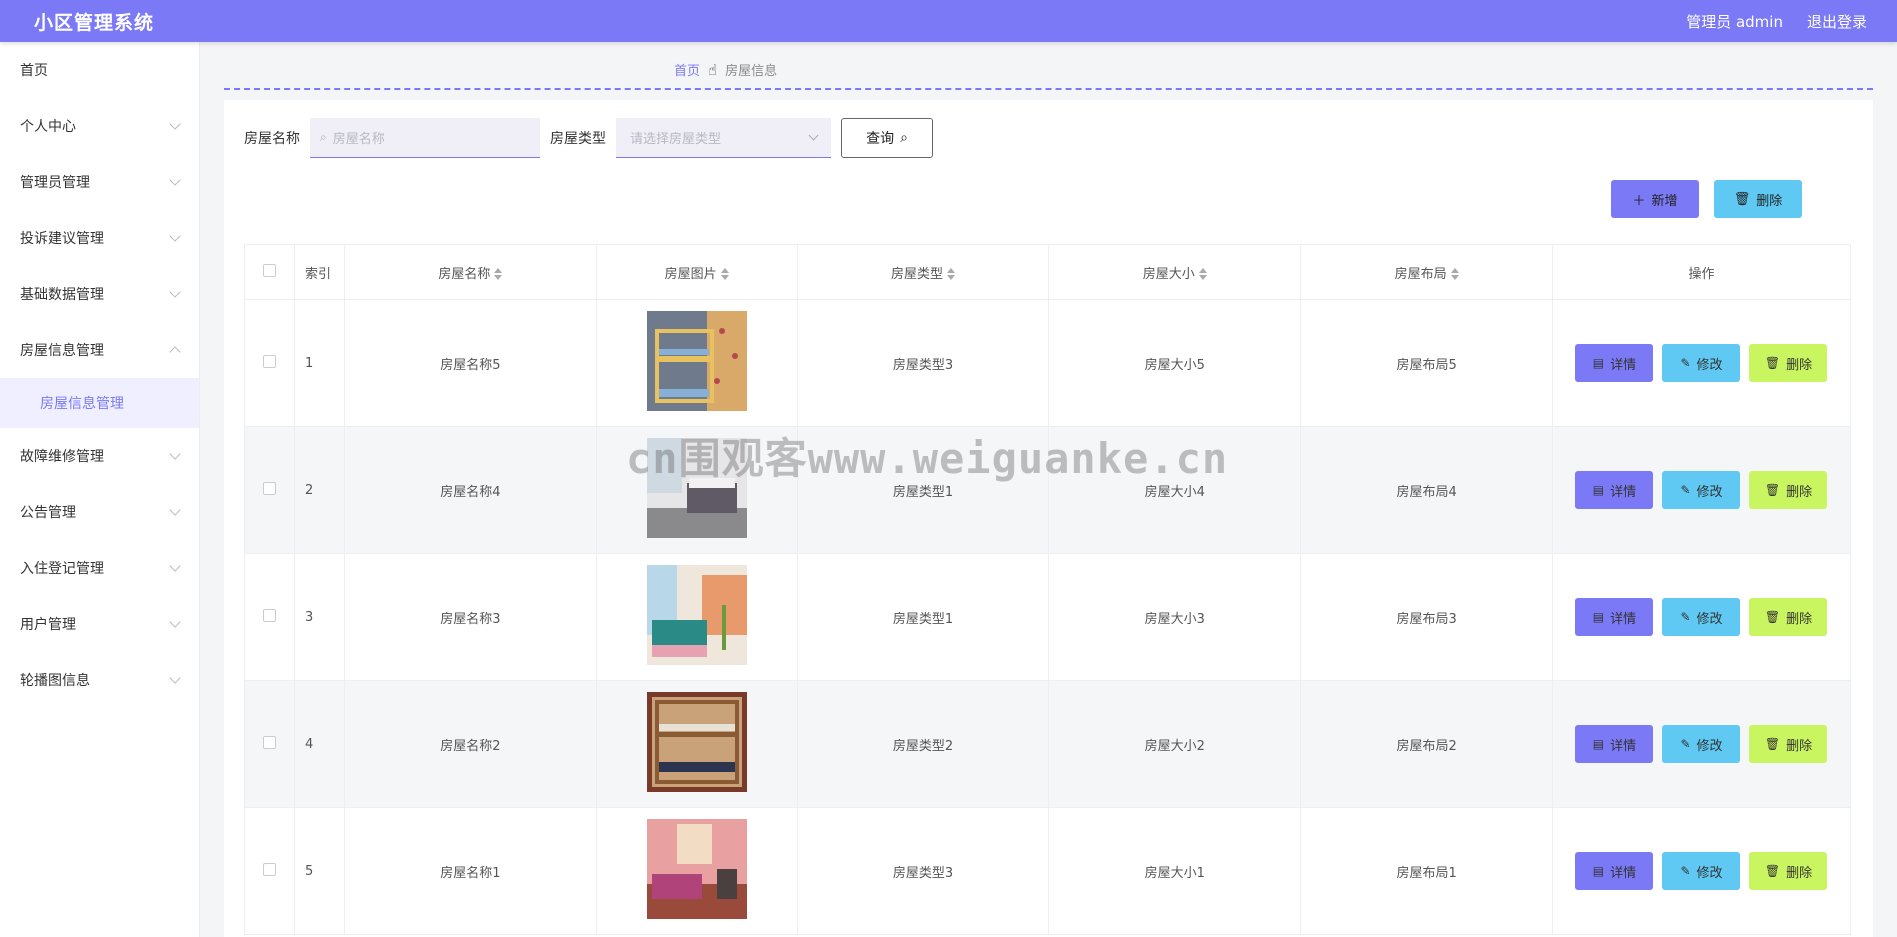 The width and height of the screenshot is (1897, 937). Describe the element at coordinates (723, 138) in the screenshot. I see `house-type-select: 请选择房屋类型` at that location.